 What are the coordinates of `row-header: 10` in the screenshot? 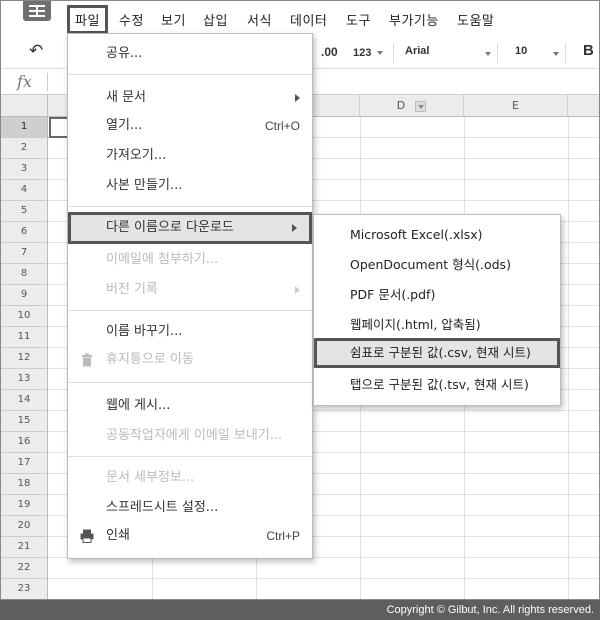 It's located at (24, 316).